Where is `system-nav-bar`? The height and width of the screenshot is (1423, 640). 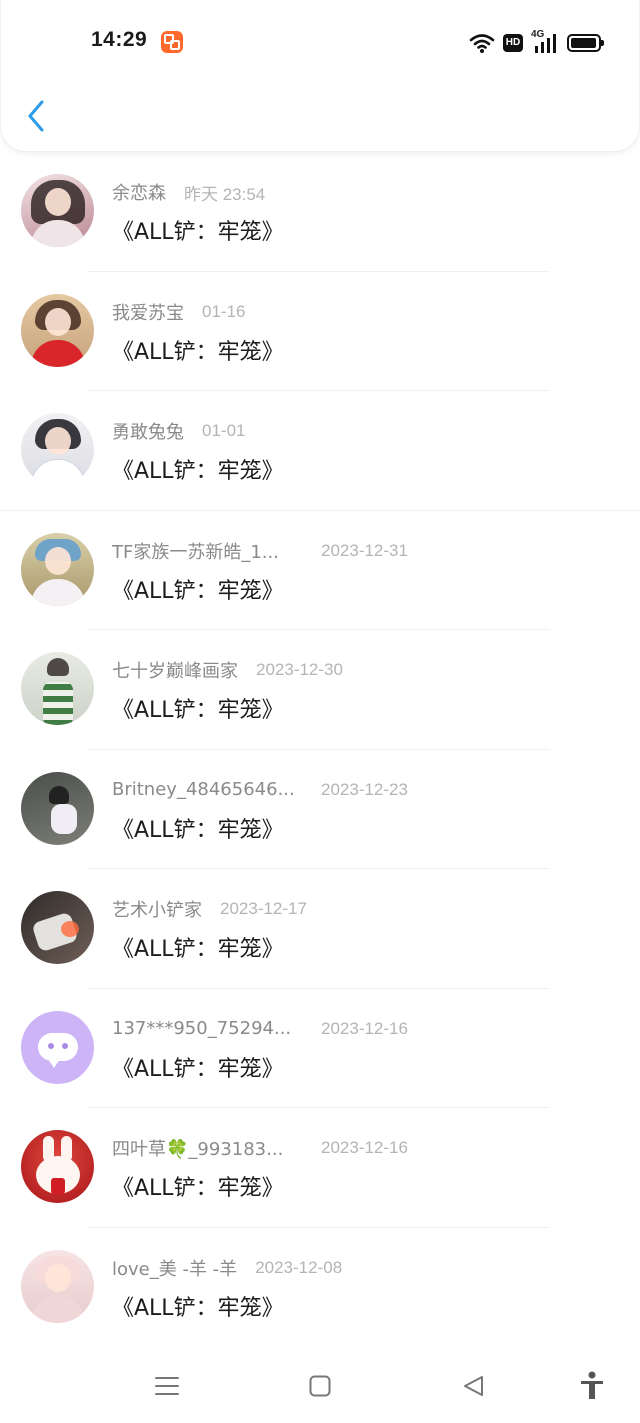 system-nav-bar is located at coordinates (320, 1384).